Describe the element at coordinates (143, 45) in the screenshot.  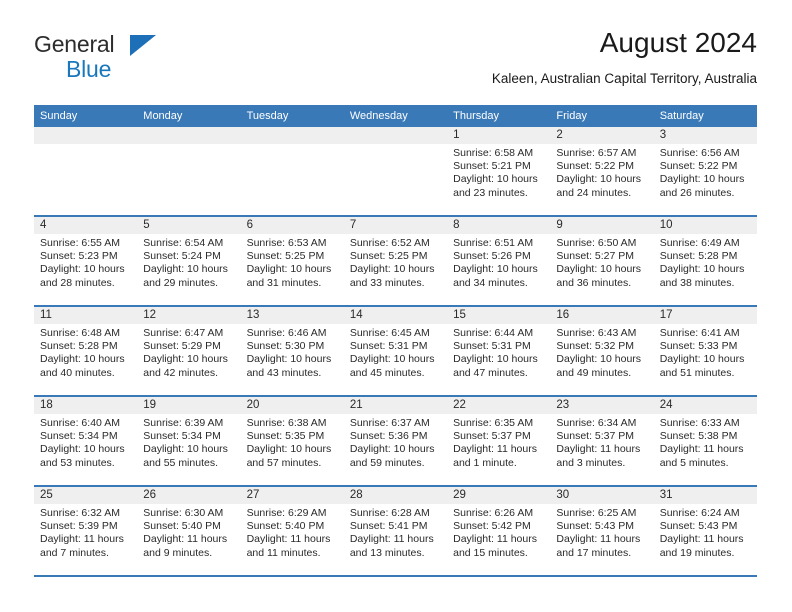
I see `logo-triangle-icon` at that location.